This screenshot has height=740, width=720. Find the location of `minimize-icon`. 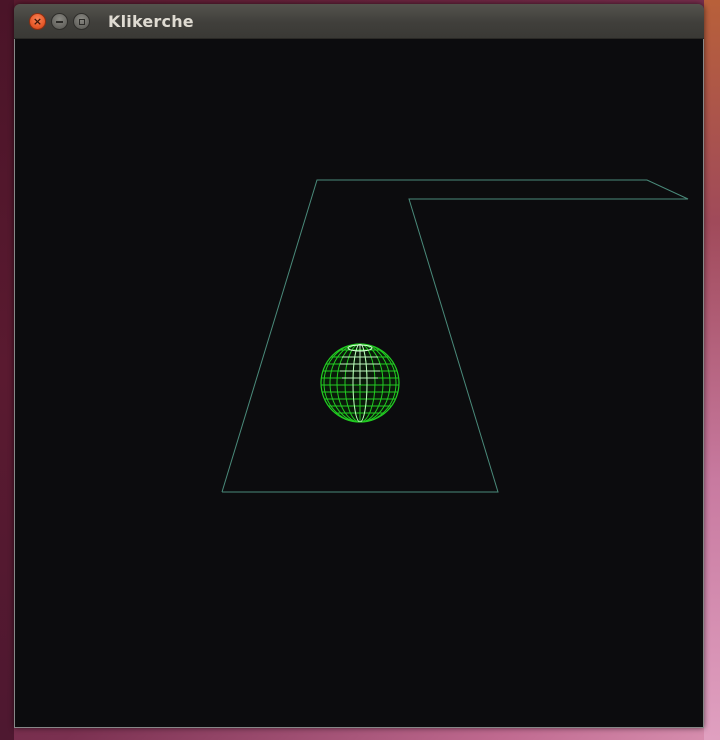

minimize-icon is located at coordinates (59, 21).